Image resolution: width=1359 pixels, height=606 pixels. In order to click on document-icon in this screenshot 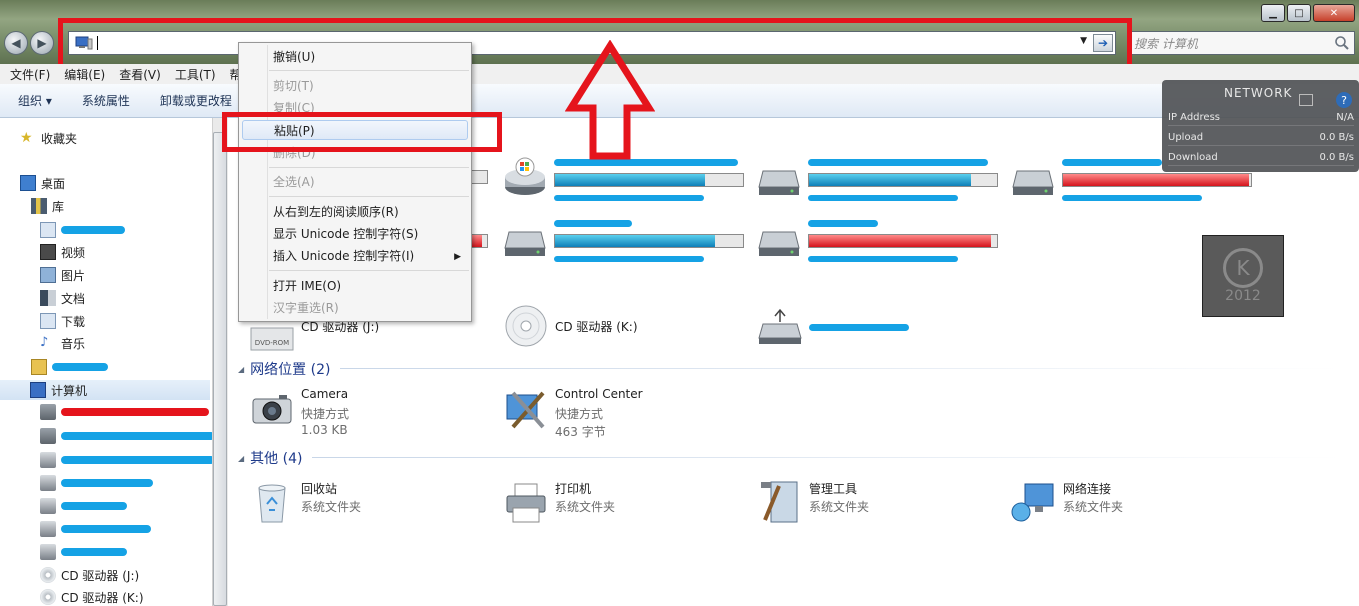, I will do `click(48, 230)`.